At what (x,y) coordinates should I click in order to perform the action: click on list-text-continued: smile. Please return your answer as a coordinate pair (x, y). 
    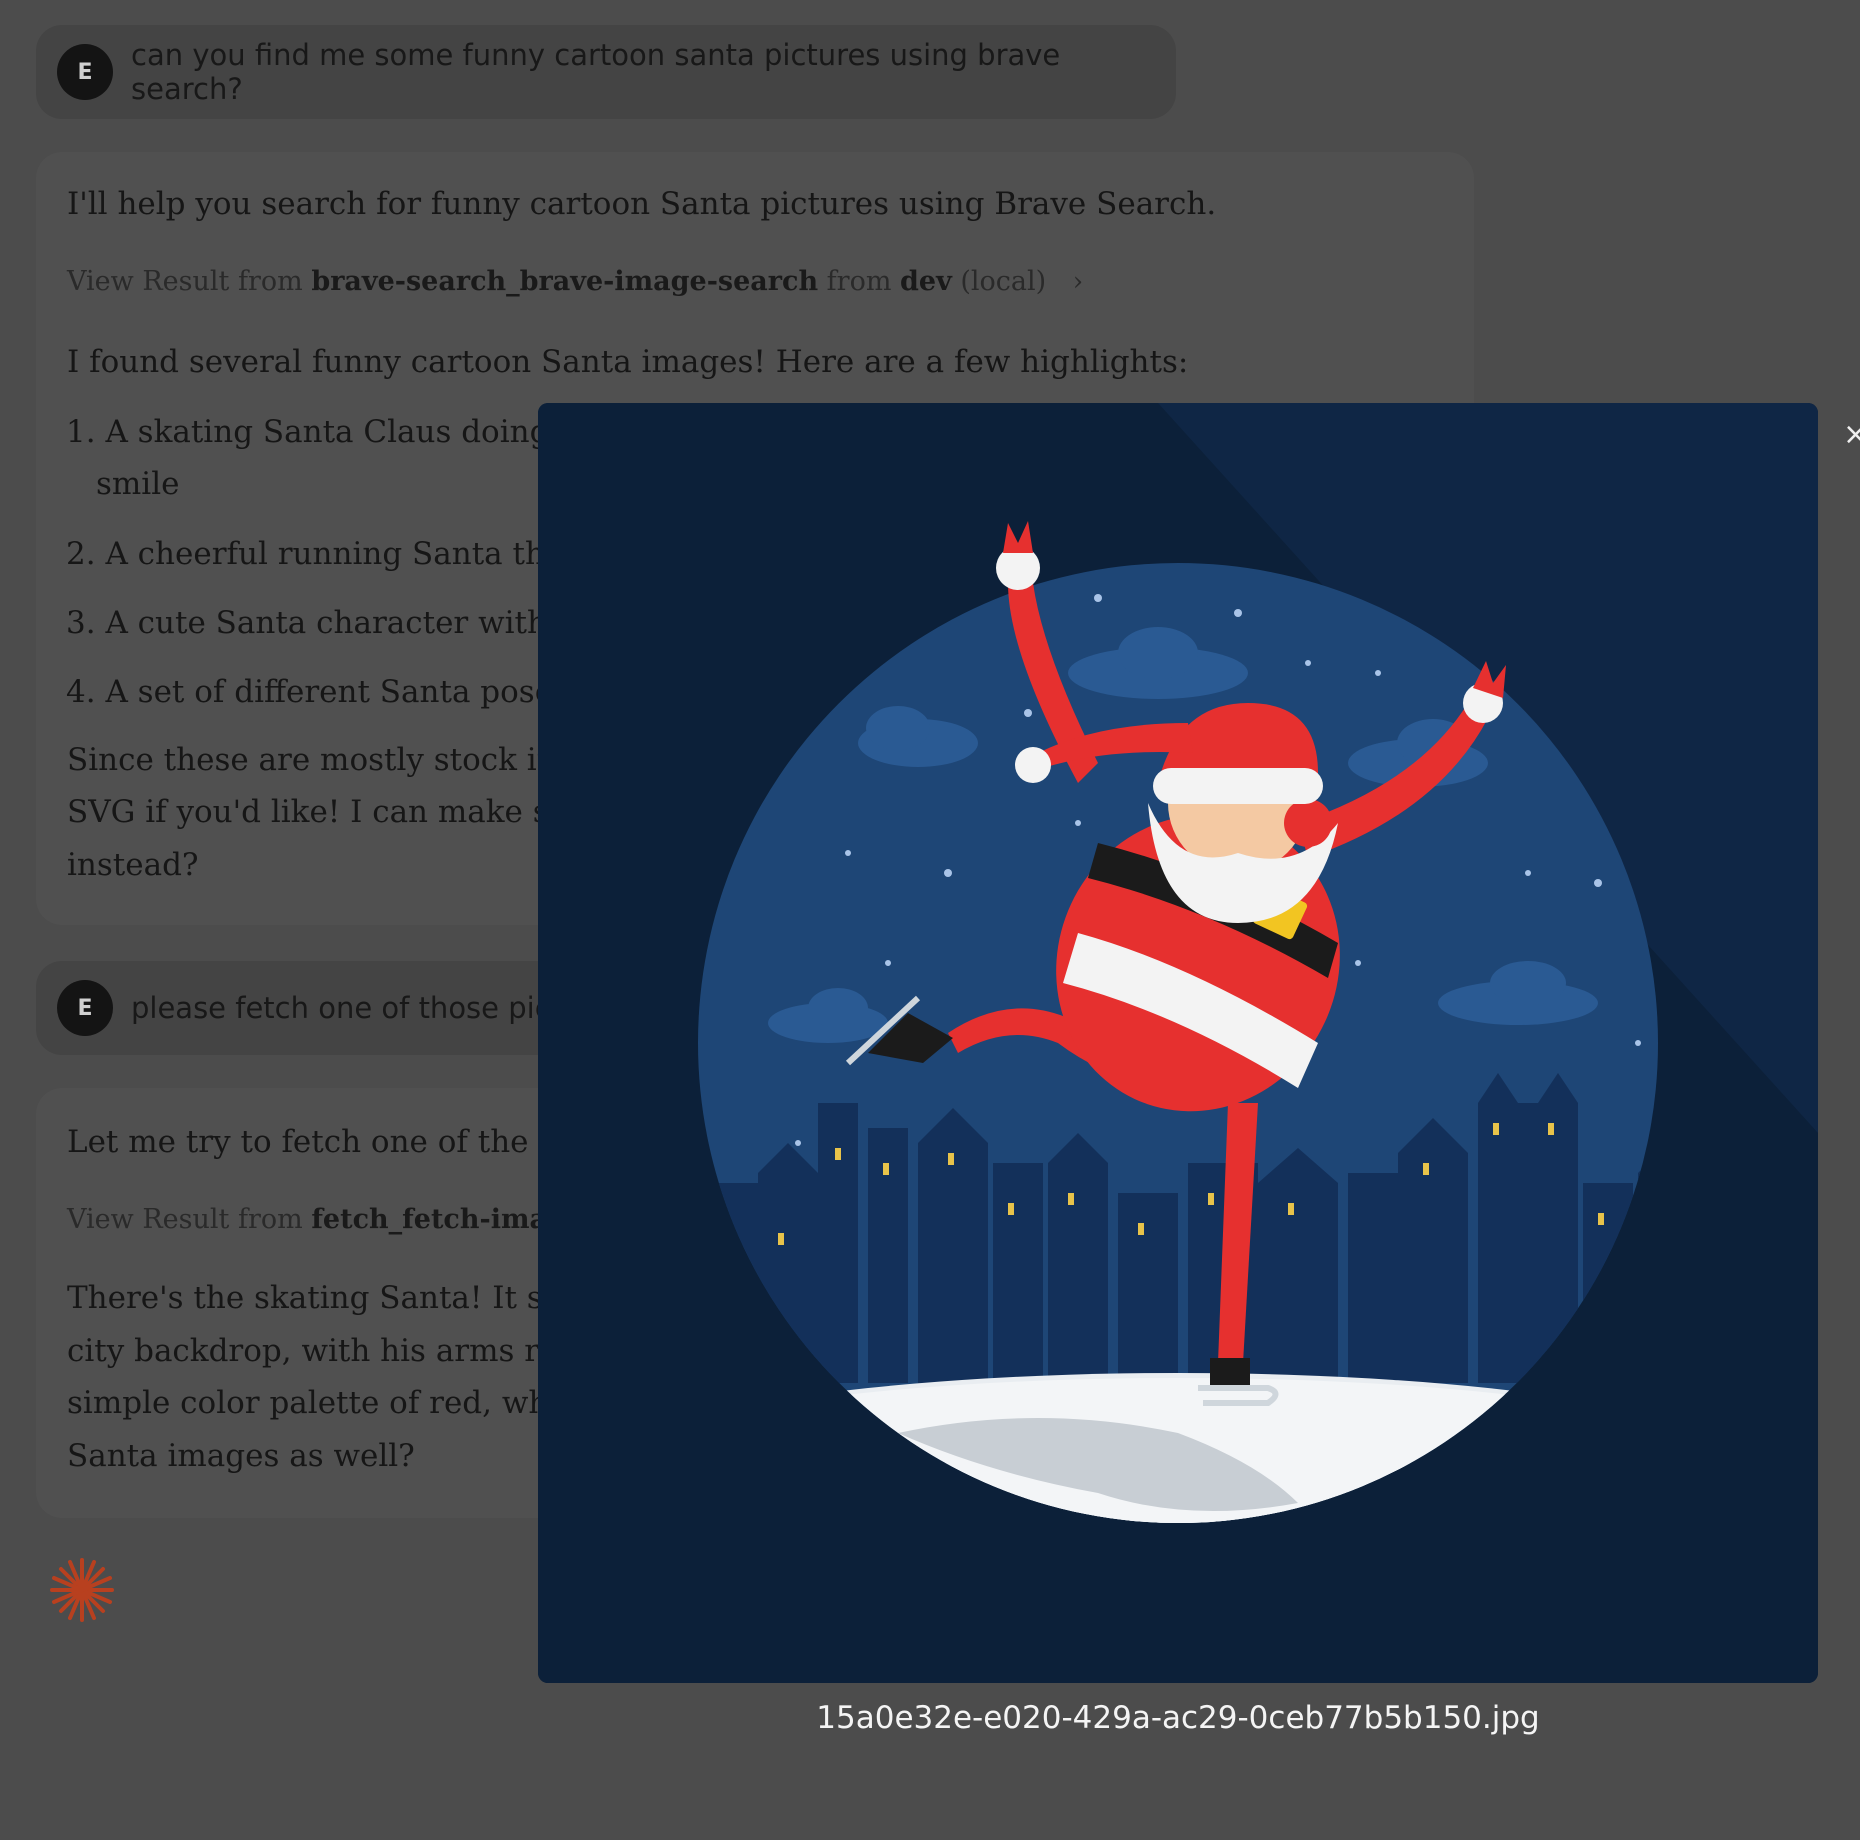
    Looking at the image, I should click on (138, 484).